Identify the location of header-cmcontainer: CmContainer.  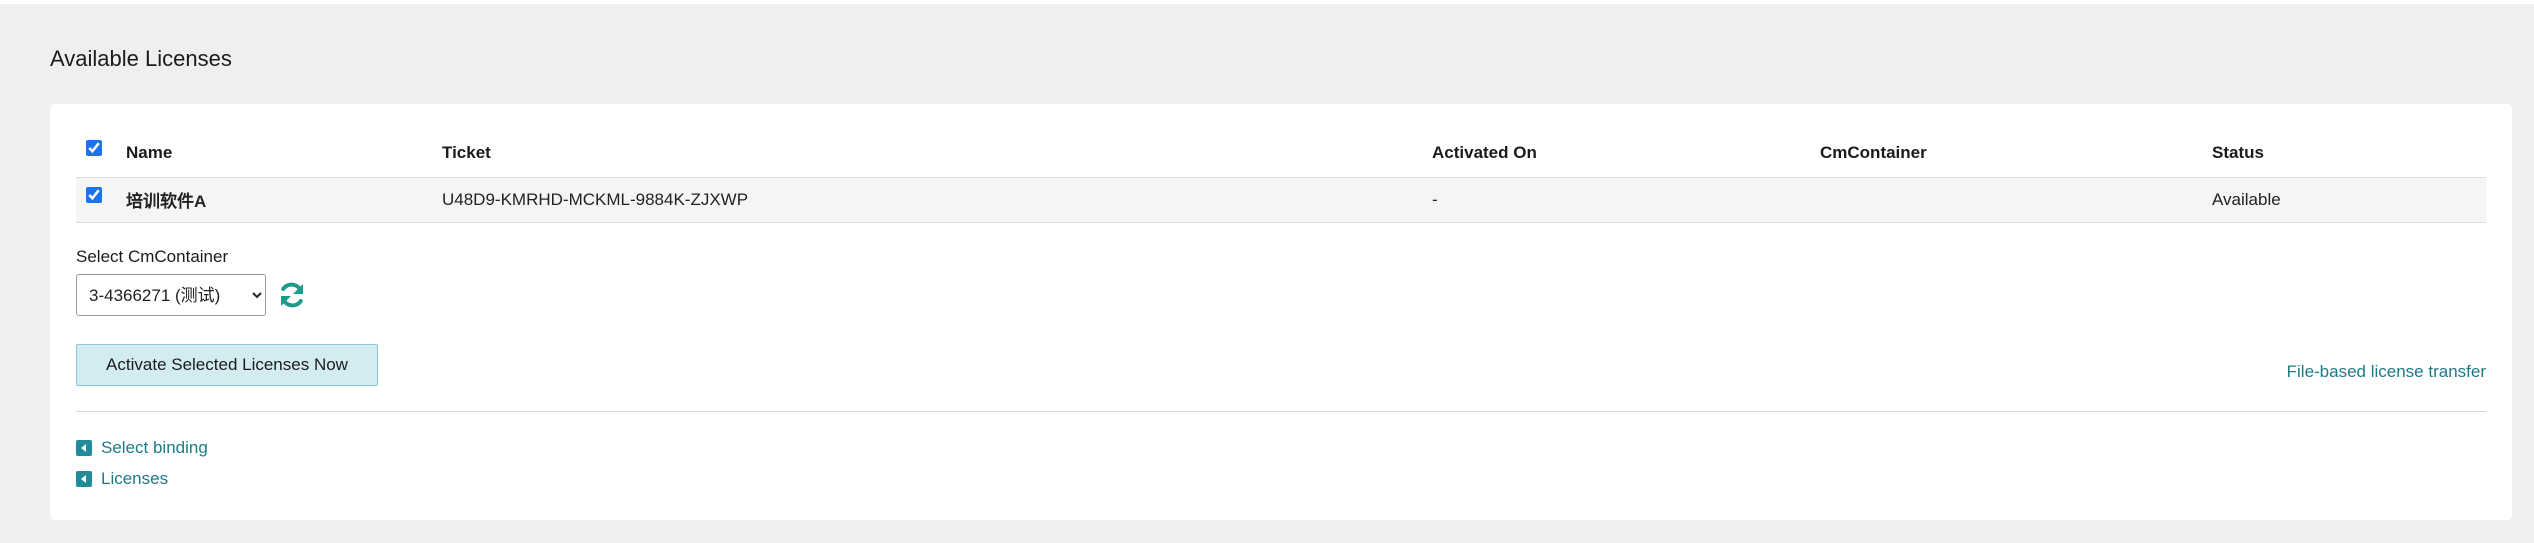
(2016, 153).